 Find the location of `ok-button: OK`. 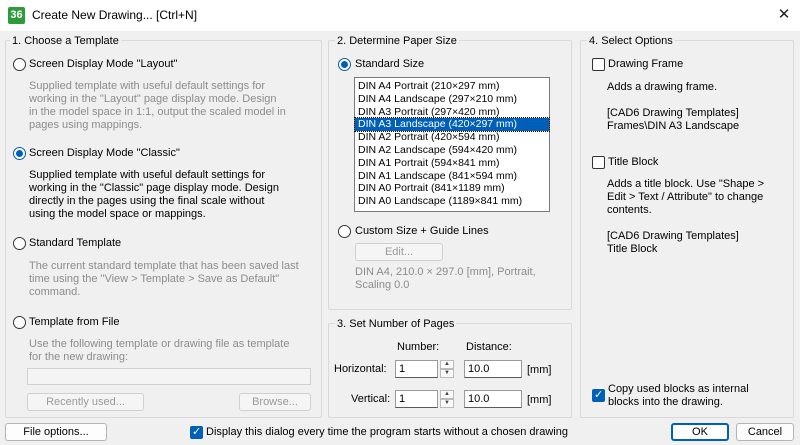

ok-button: OK is located at coordinates (700, 432).